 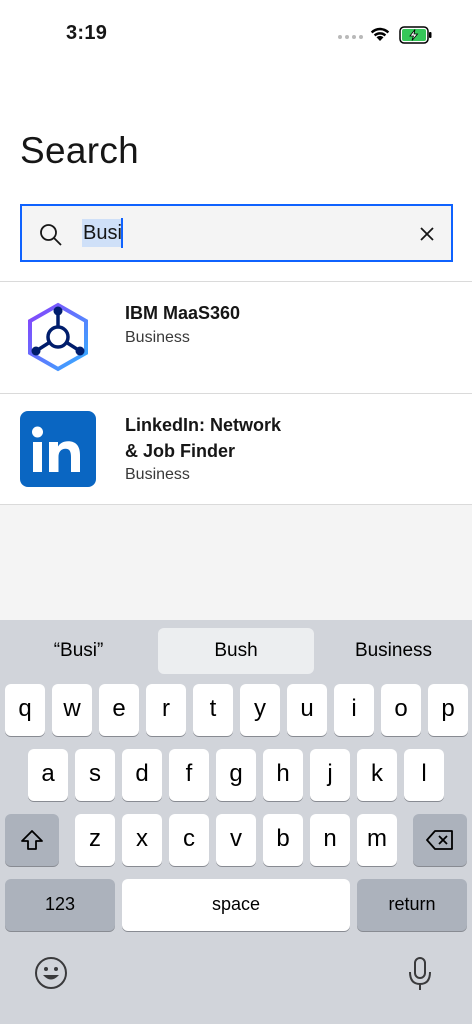 I want to click on key-h: h, so click(x=283, y=775).